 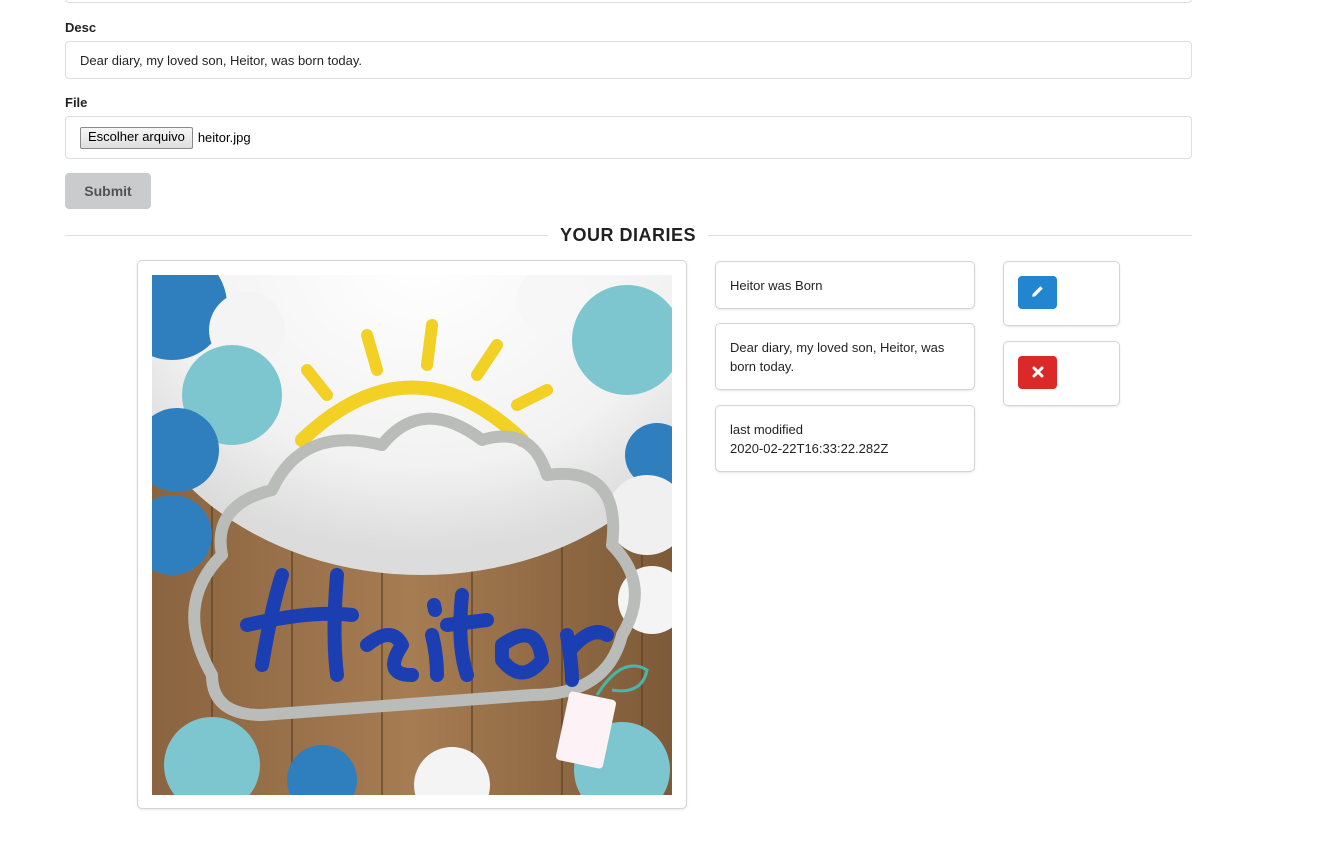 What do you see at coordinates (776, 285) in the screenshot?
I see `diary-title: Heitor was Born` at bounding box center [776, 285].